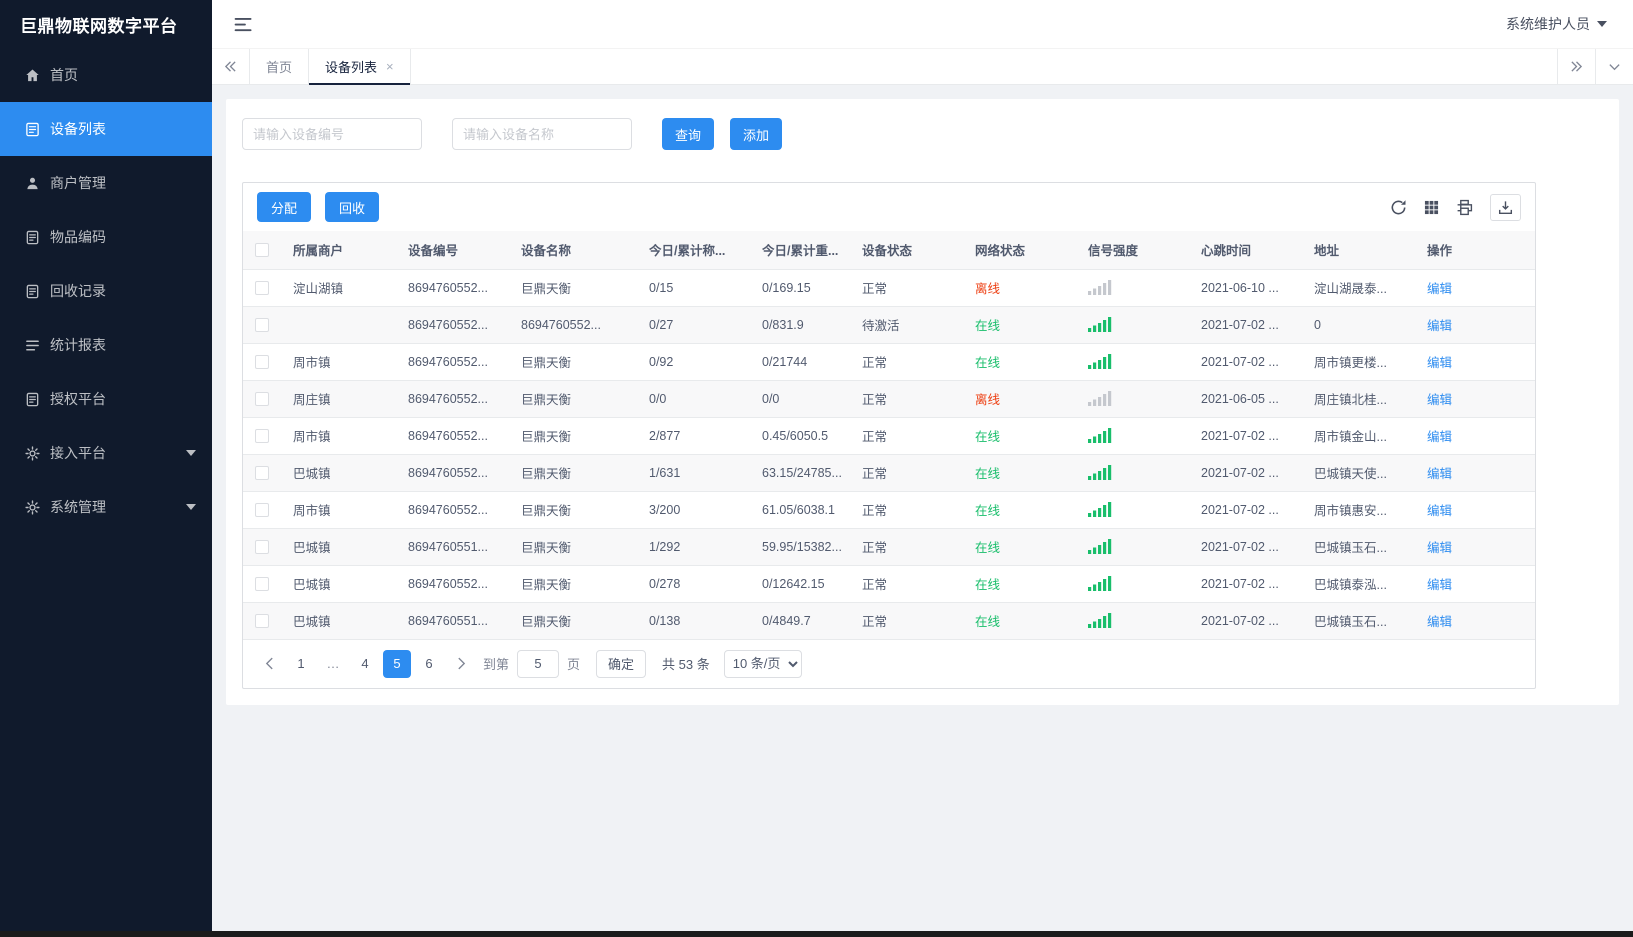 This screenshot has width=1633, height=937. What do you see at coordinates (621, 663) in the screenshot?
I see `goto-confirm-button: 确定` at bounding box center [621, 663].